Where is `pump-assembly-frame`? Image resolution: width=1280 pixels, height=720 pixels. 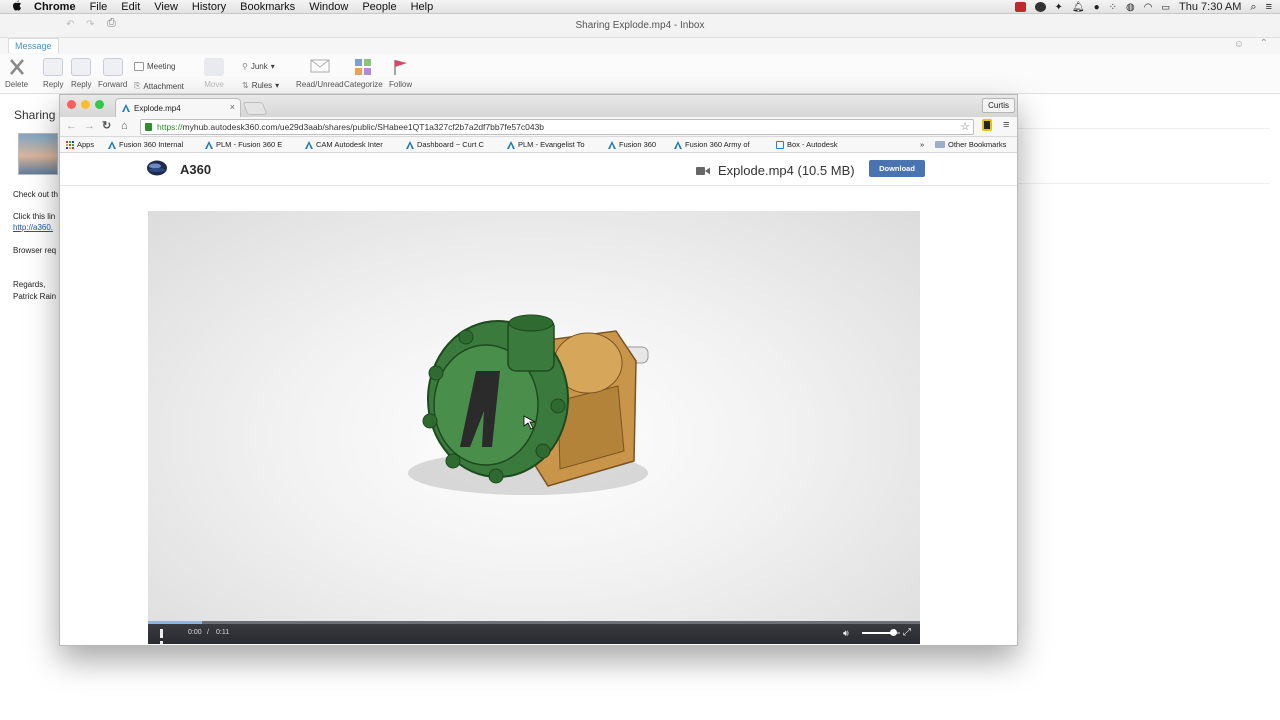 pump-assembly-frame is located at coordinates (528, 404).